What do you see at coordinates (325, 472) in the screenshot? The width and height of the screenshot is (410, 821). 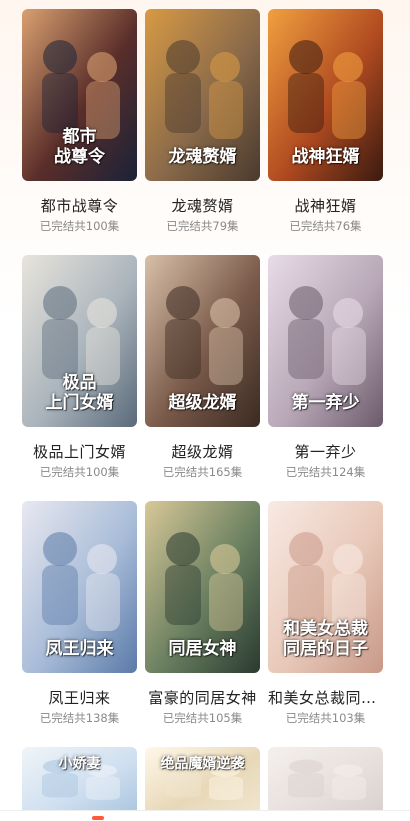 I see `episode-count: 已完结共124集` at bounding box center [325, 472].